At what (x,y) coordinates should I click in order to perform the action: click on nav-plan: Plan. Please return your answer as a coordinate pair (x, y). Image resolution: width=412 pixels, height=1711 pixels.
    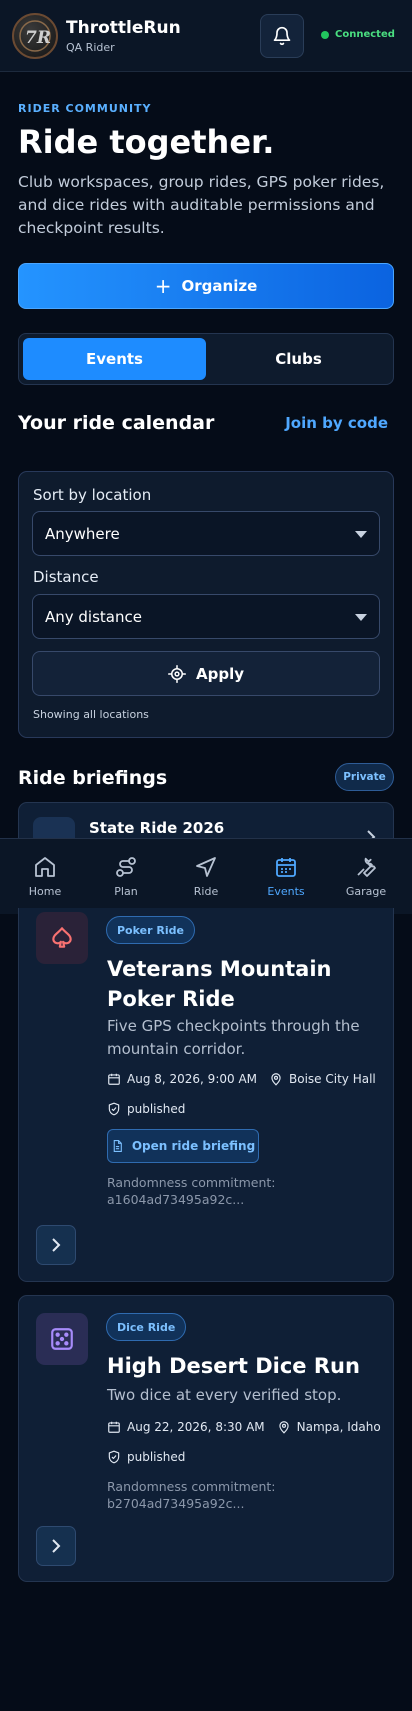
    Looking at the image, I should click on (126, 877).